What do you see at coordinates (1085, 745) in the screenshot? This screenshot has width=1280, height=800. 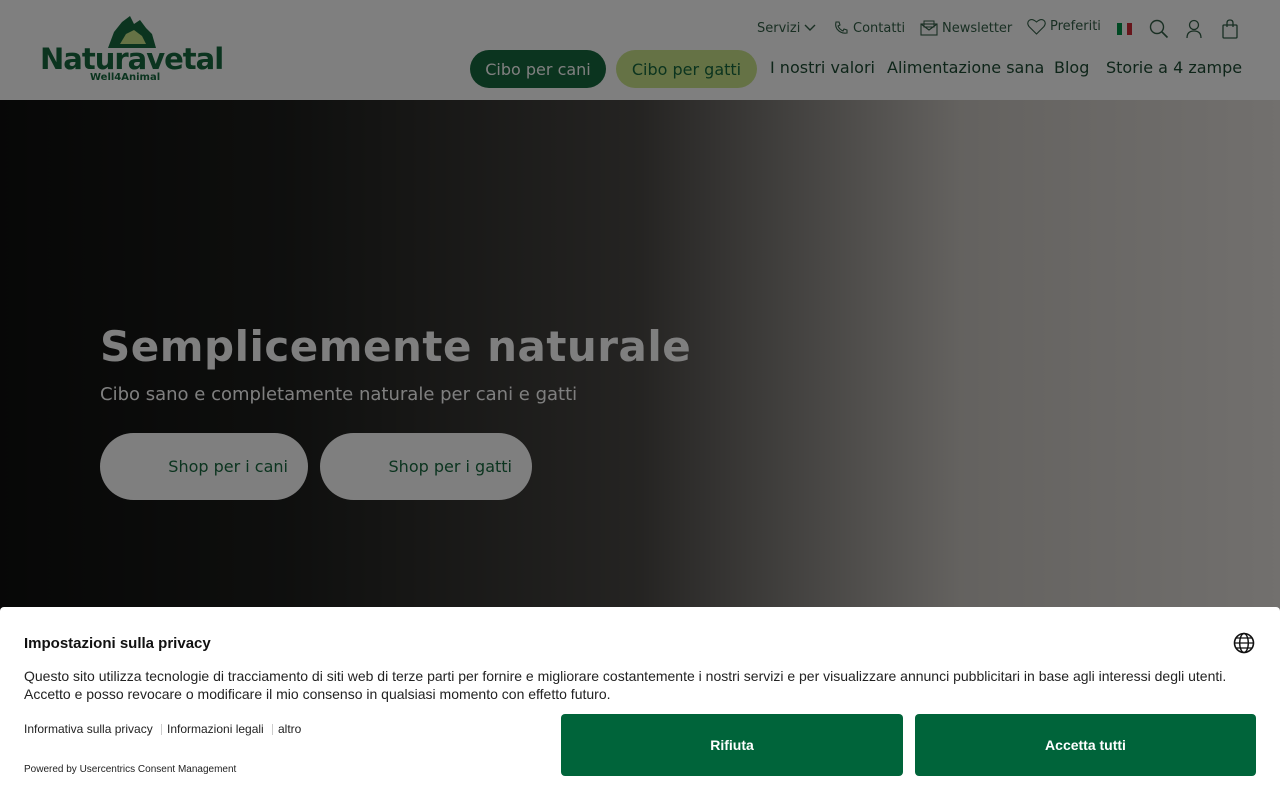 I see `accept-all-button: Accetta tutti` at bounding box center [1085, 745].